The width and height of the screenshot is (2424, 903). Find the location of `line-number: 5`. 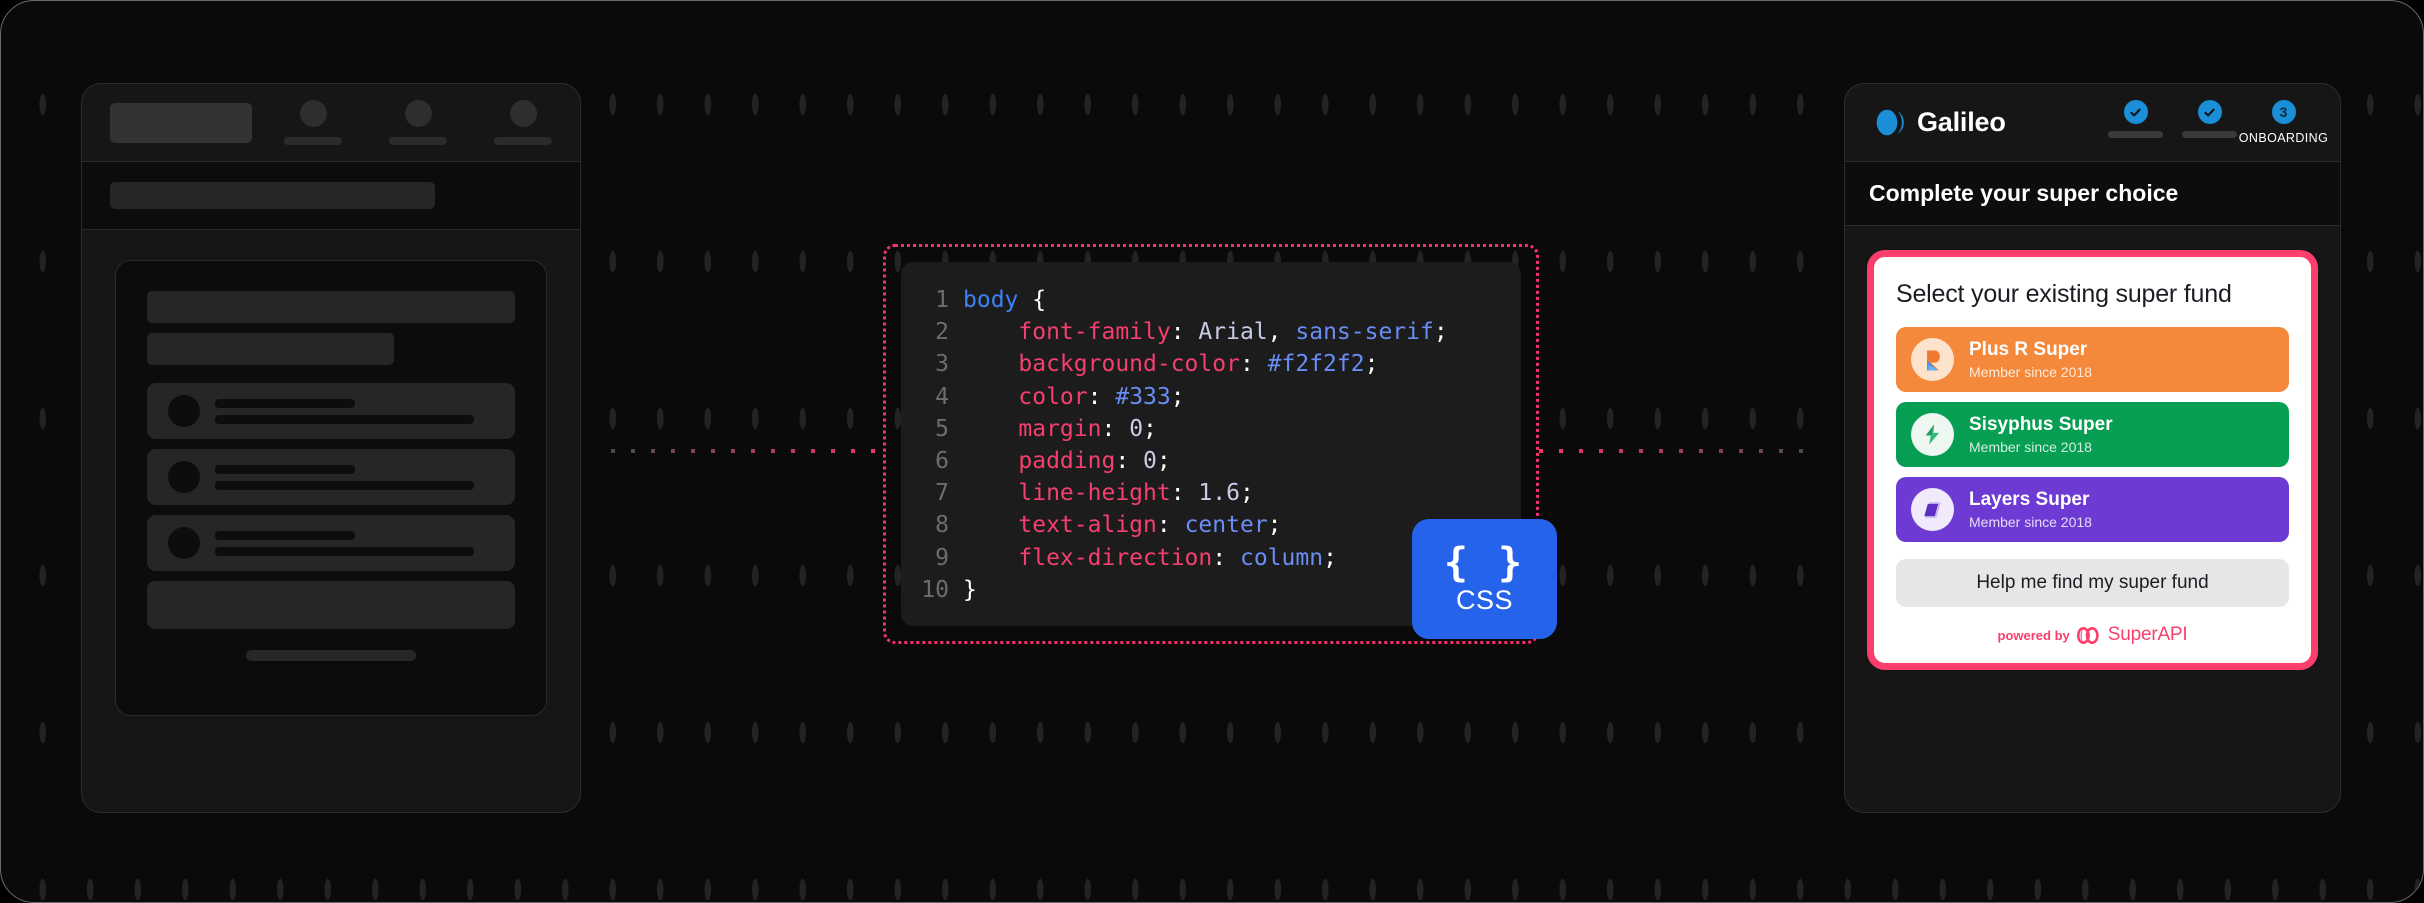

line-number: 5 is located at coordinates (942, 428).